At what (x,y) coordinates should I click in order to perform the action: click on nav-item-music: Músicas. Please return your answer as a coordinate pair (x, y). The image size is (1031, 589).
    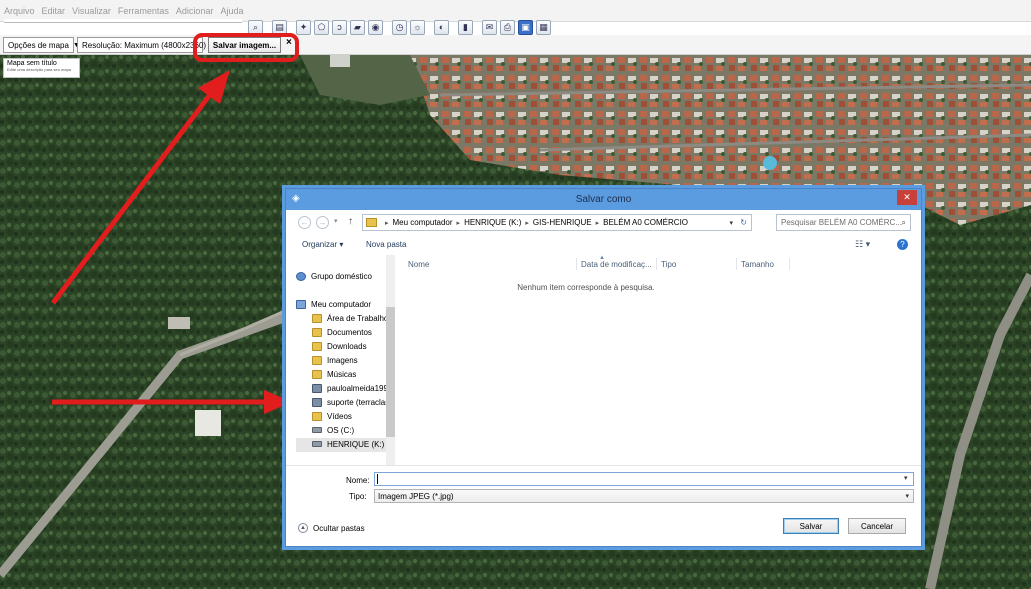
    Looking at the image, I should click on (334, 374).